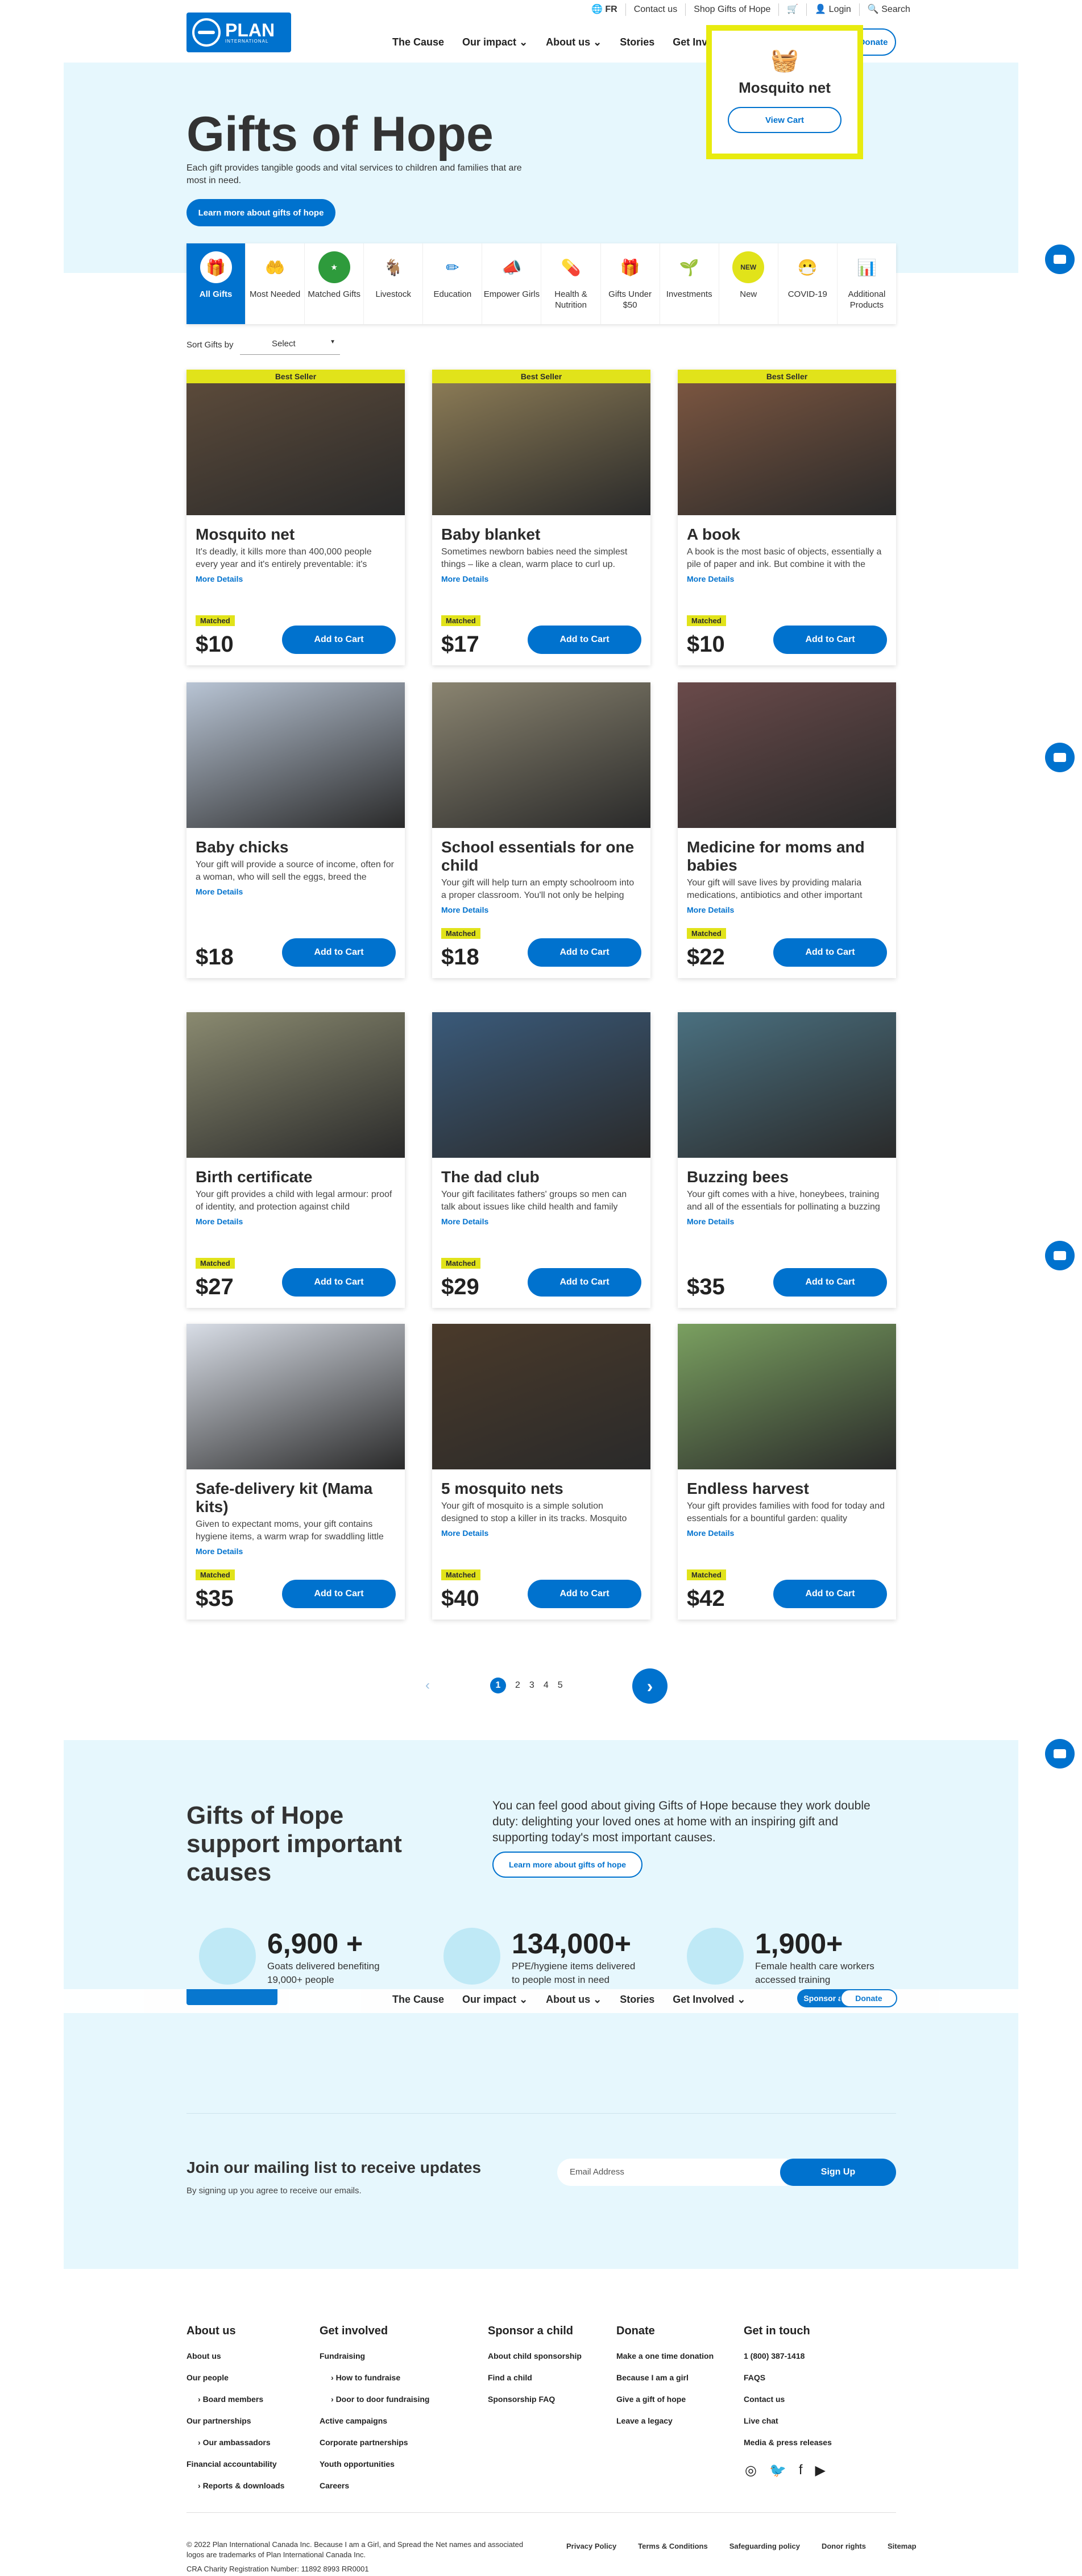 The height and width of the screenshot is (2576, 1082). Describe the element at coordinates (235, 2420) in the screenshot. I see `footer-link: Our partnerships` at that location.